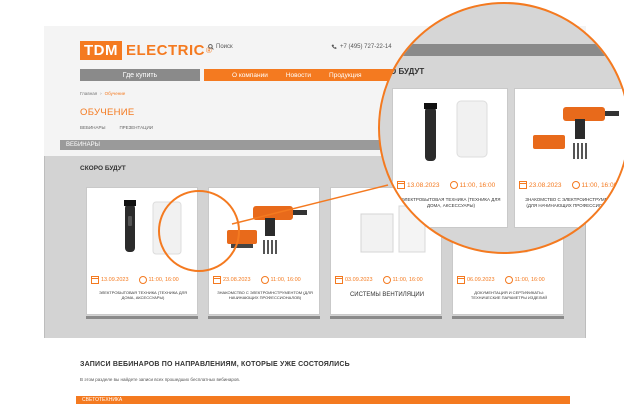 The width and height of the screenshot is (624, 404). I want to click on nav-item-news: Новости, so click(298, 75).